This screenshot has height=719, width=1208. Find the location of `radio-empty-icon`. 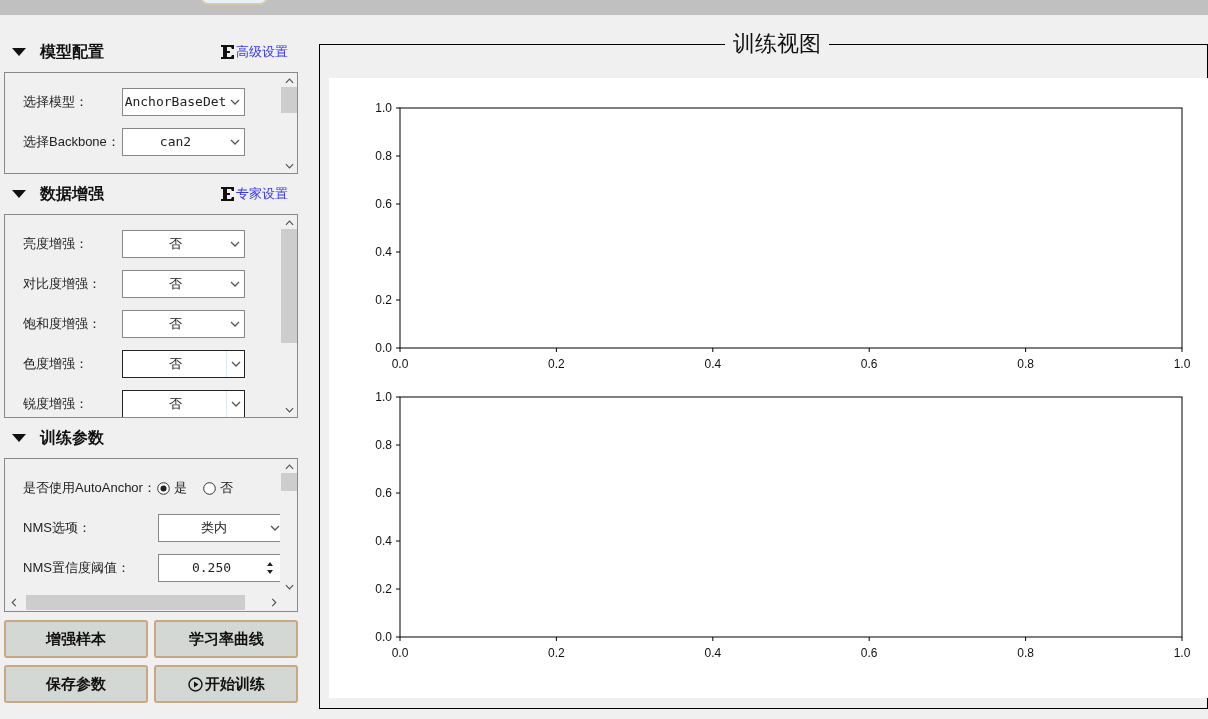

radio-empty-icon is located at coordinates (209, 488).